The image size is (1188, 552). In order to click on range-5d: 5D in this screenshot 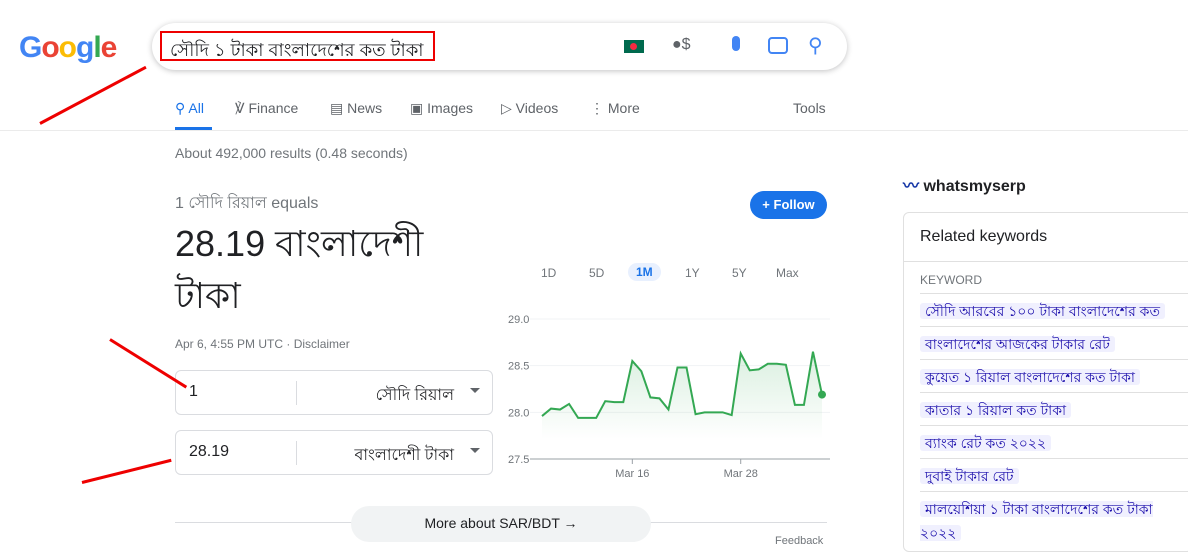, I will do `click(596, 273)`.